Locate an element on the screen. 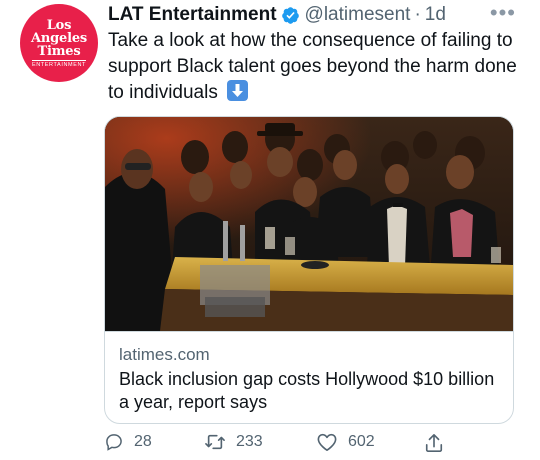  avatar-logo-line-1: Los is located at coordinates (59, 25).